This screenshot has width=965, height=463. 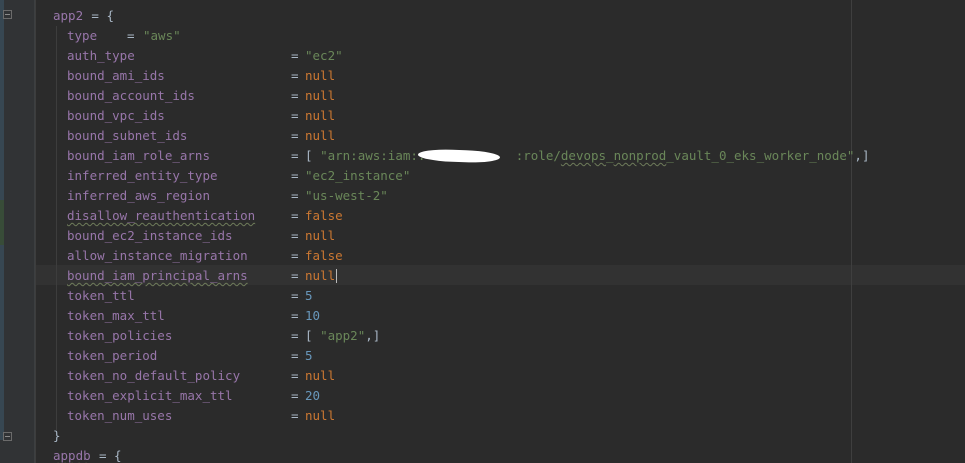 I want to click on code-line: type = "aws", so click(x=482, y=36).